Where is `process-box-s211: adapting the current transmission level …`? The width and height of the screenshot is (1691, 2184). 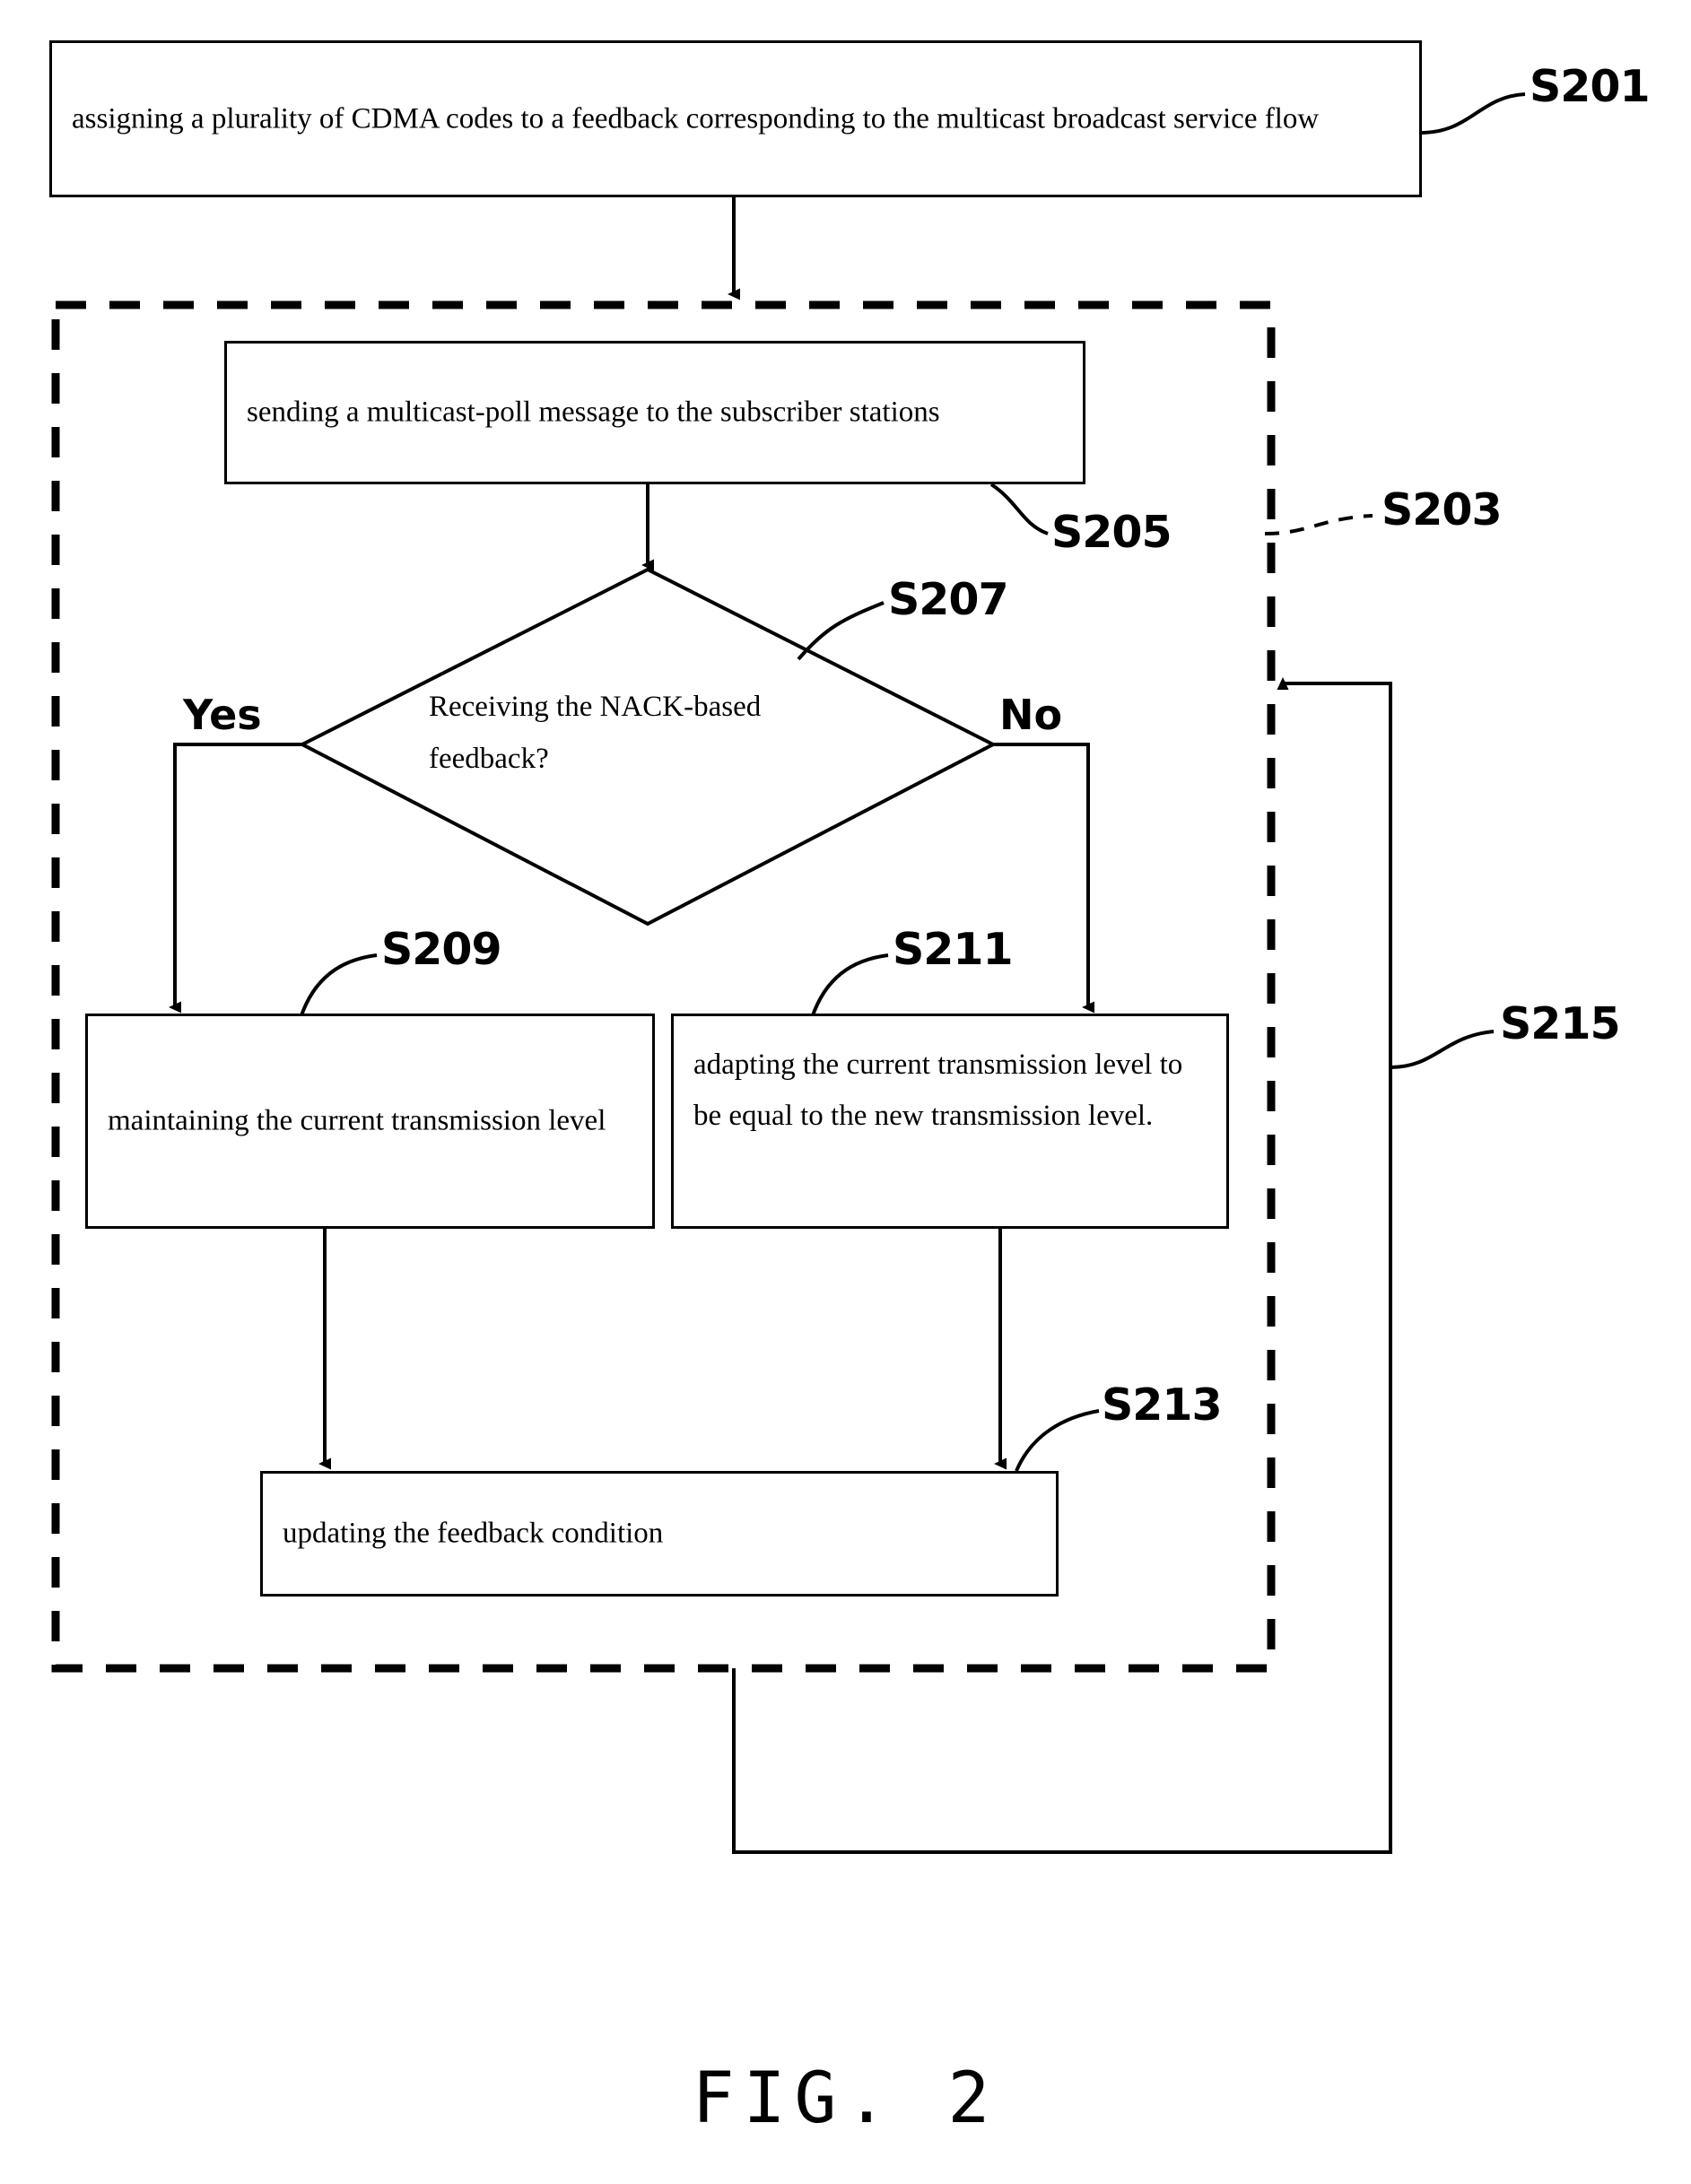 process-box-s211: adapting the current transmission level … is located at coordinates (950, 1121).